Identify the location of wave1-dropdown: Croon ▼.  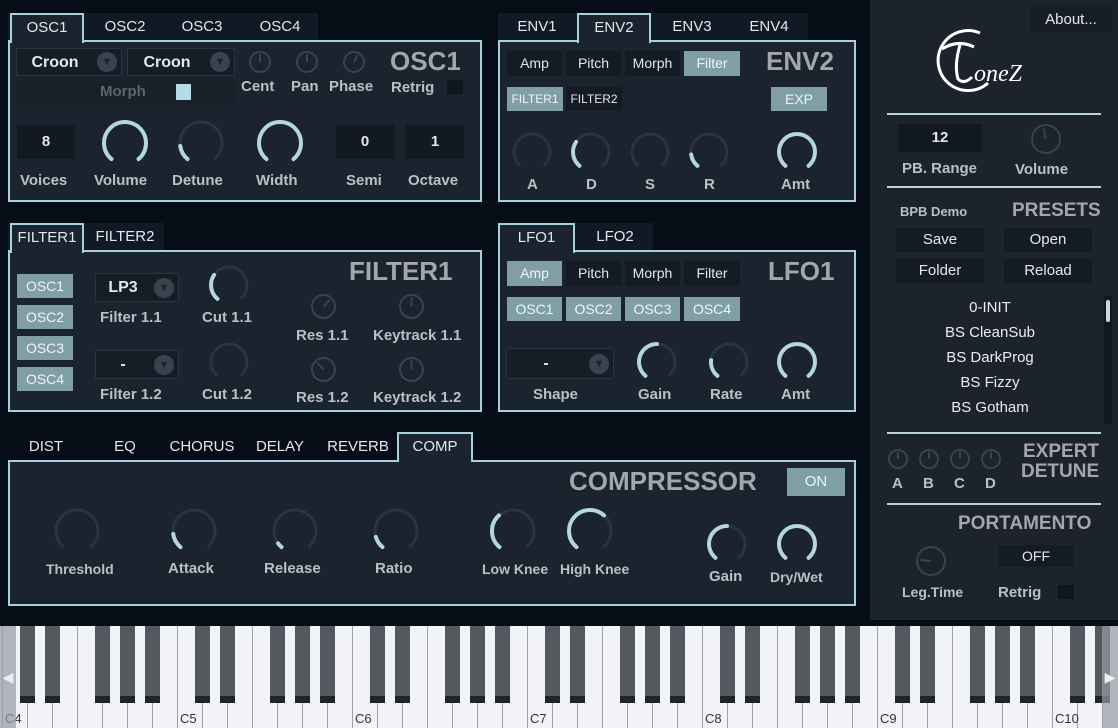
(69, 62).